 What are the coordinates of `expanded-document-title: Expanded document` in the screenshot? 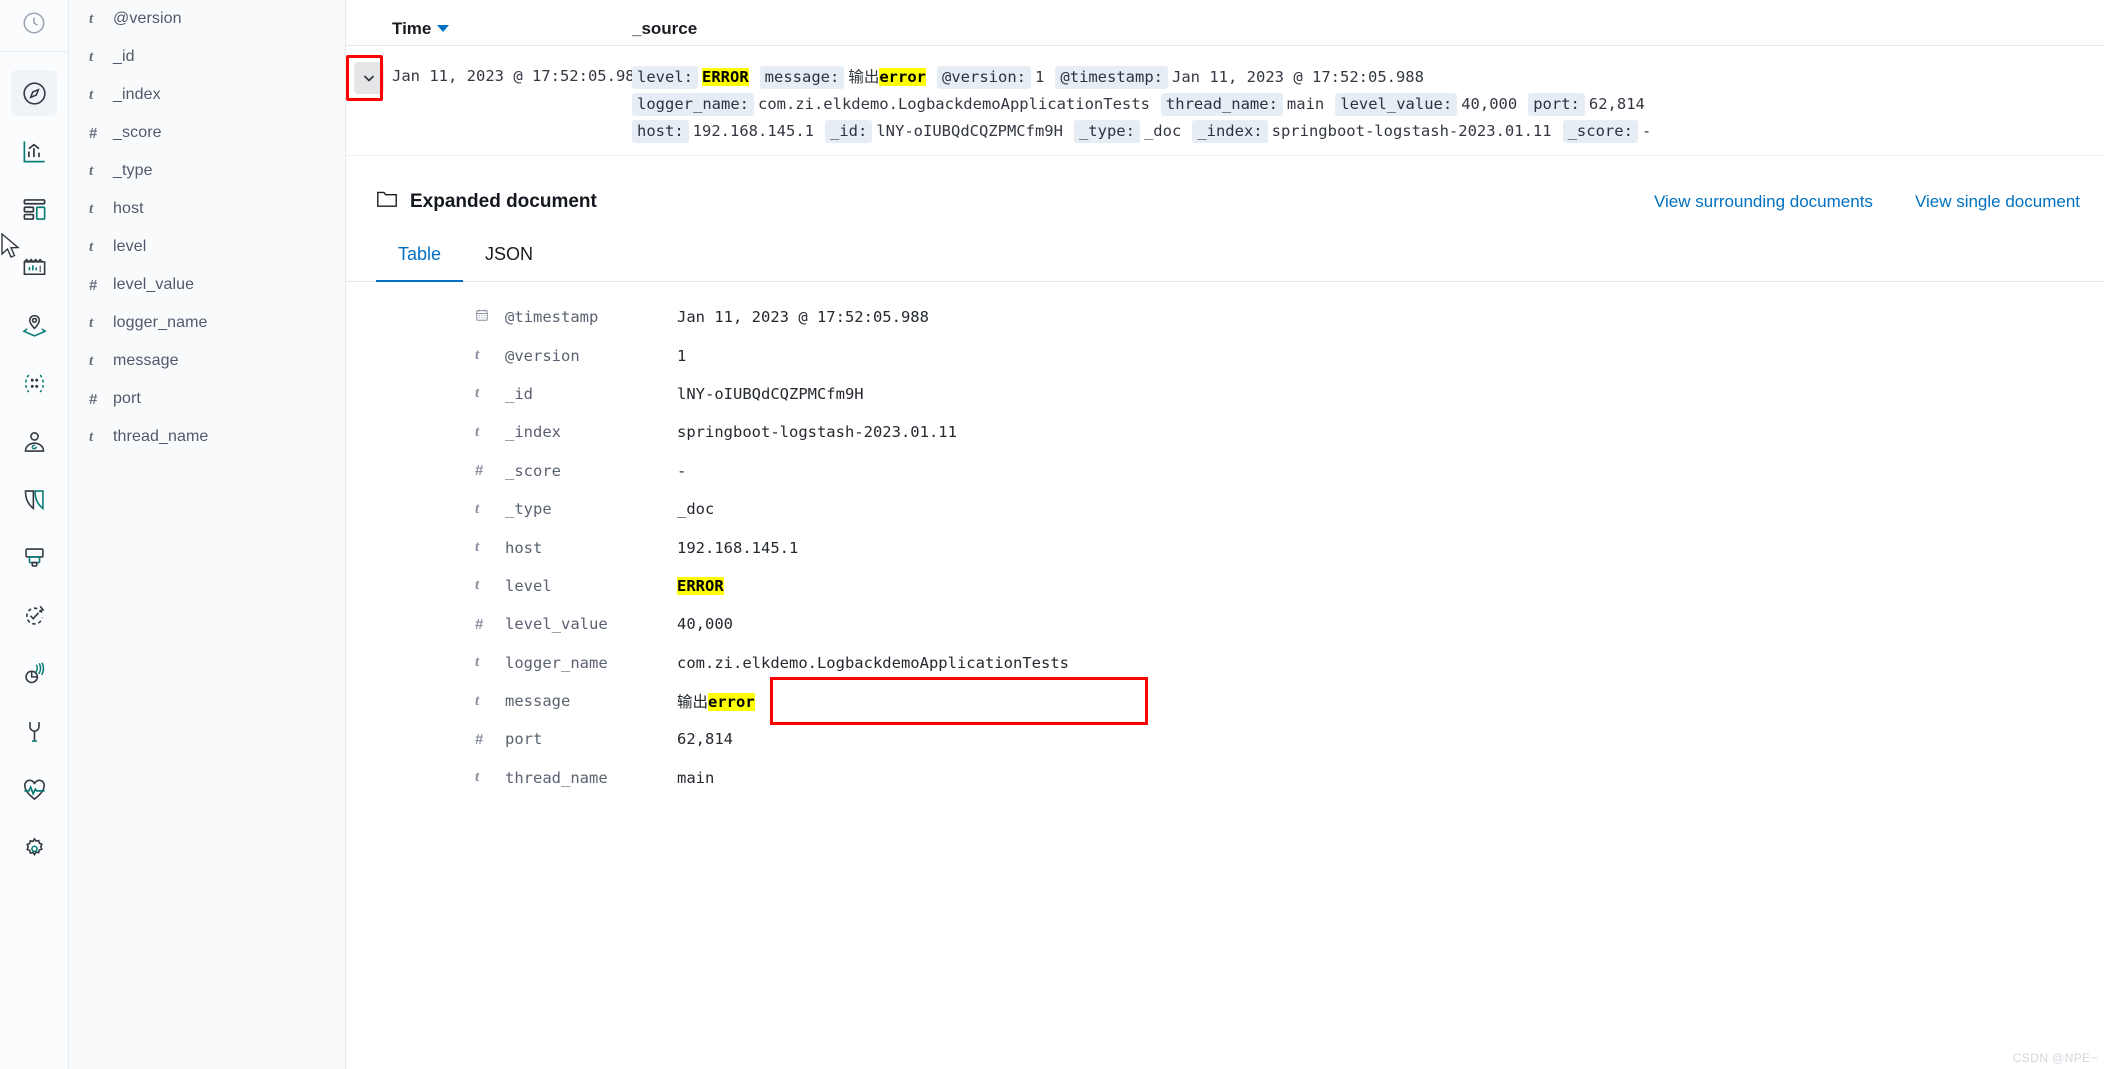 It's located at (503, 201).